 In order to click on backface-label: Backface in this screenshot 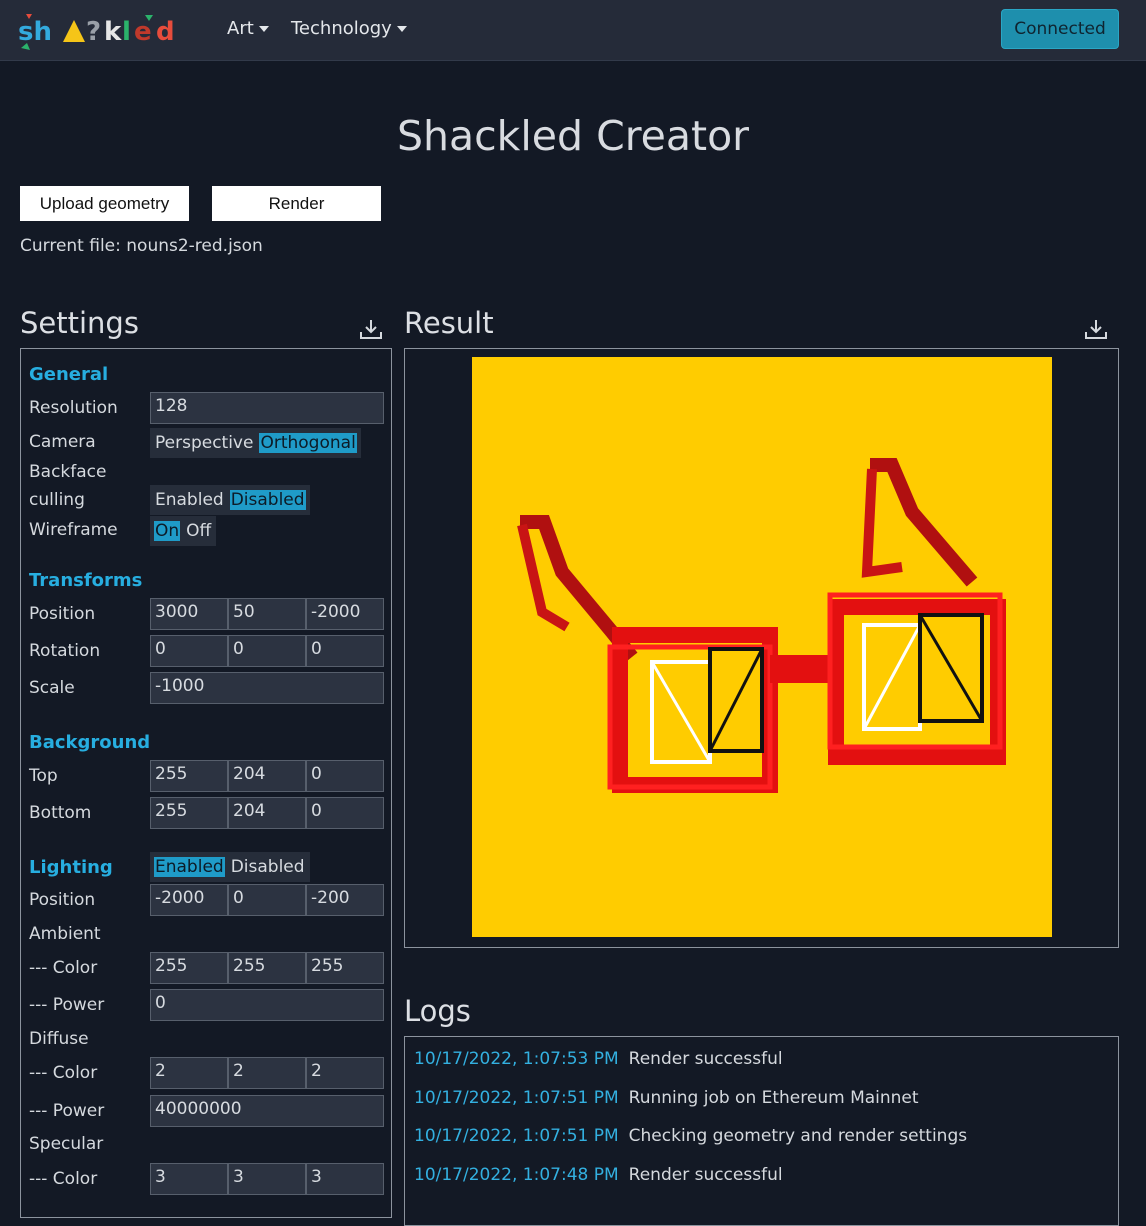, I will do `click(68, 472)`.